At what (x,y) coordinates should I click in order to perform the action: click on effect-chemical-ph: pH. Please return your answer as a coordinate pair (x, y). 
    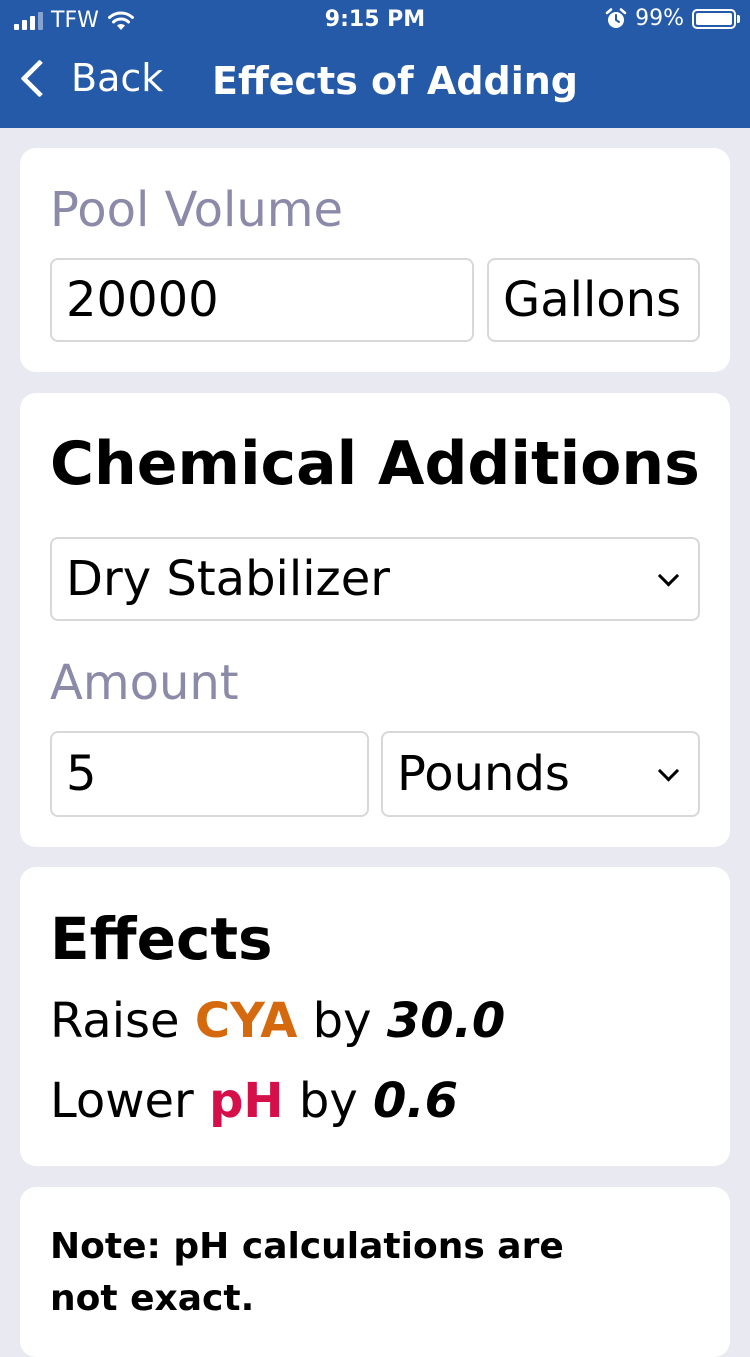
    Looking at the image, I should click on (246, 1101).